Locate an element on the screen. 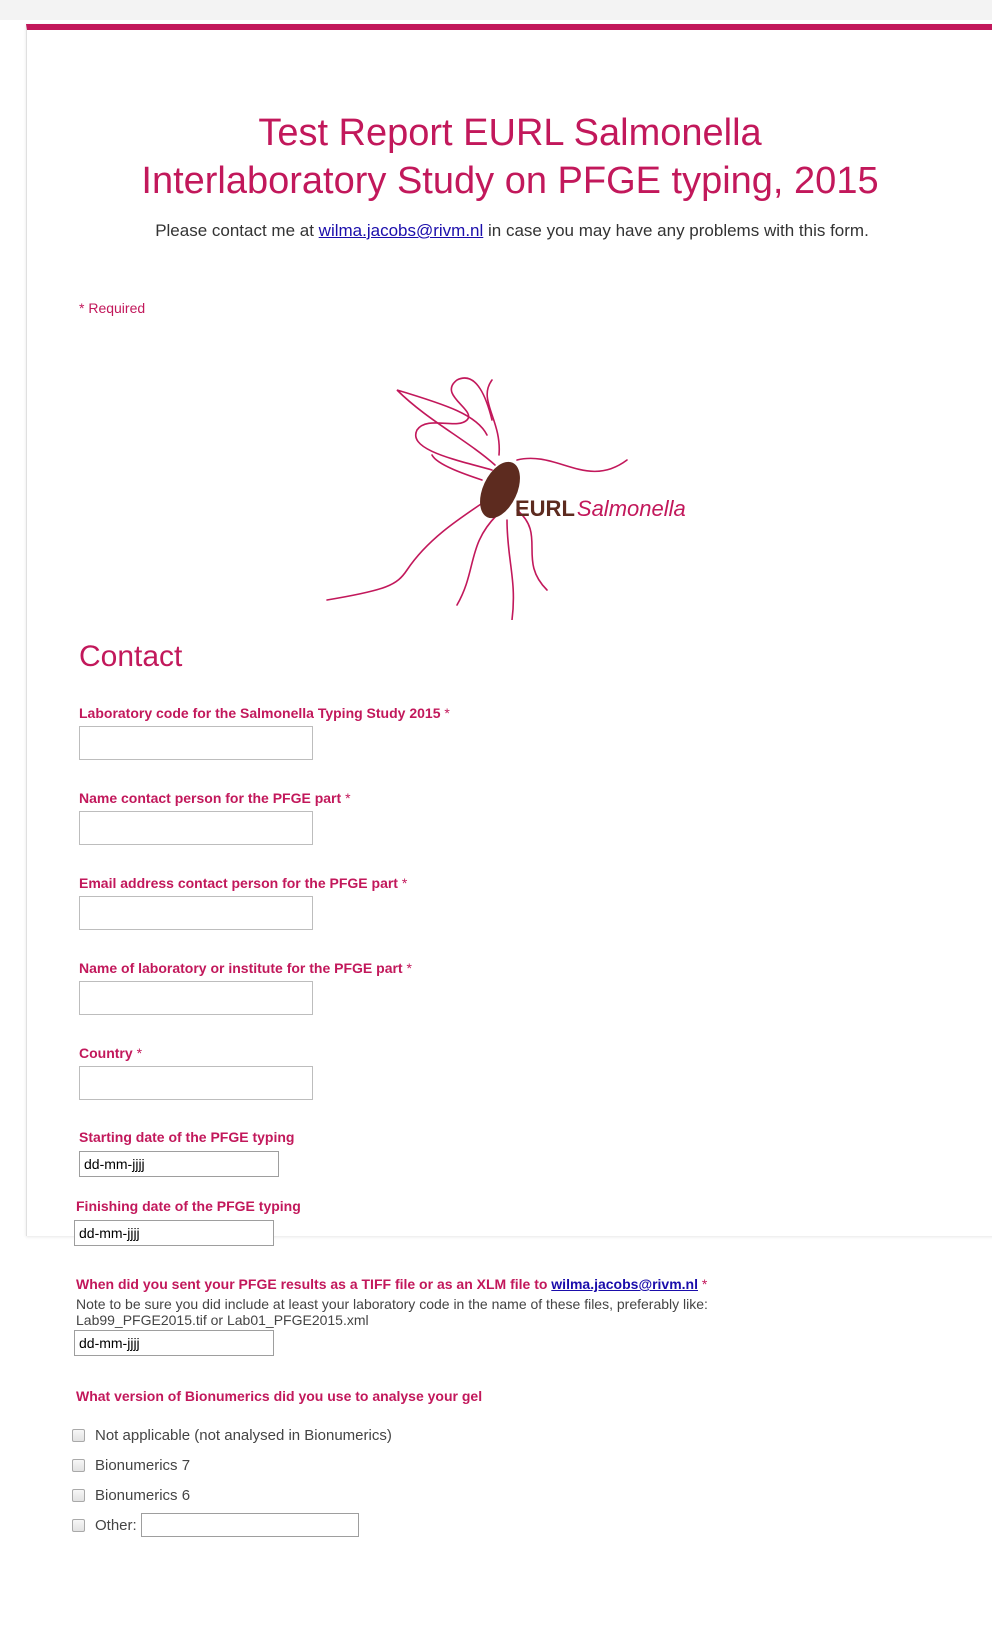 Image resolution: width=992 pixels, height=1637 pixels. lab-name-input is located at coordinates (196, 998).